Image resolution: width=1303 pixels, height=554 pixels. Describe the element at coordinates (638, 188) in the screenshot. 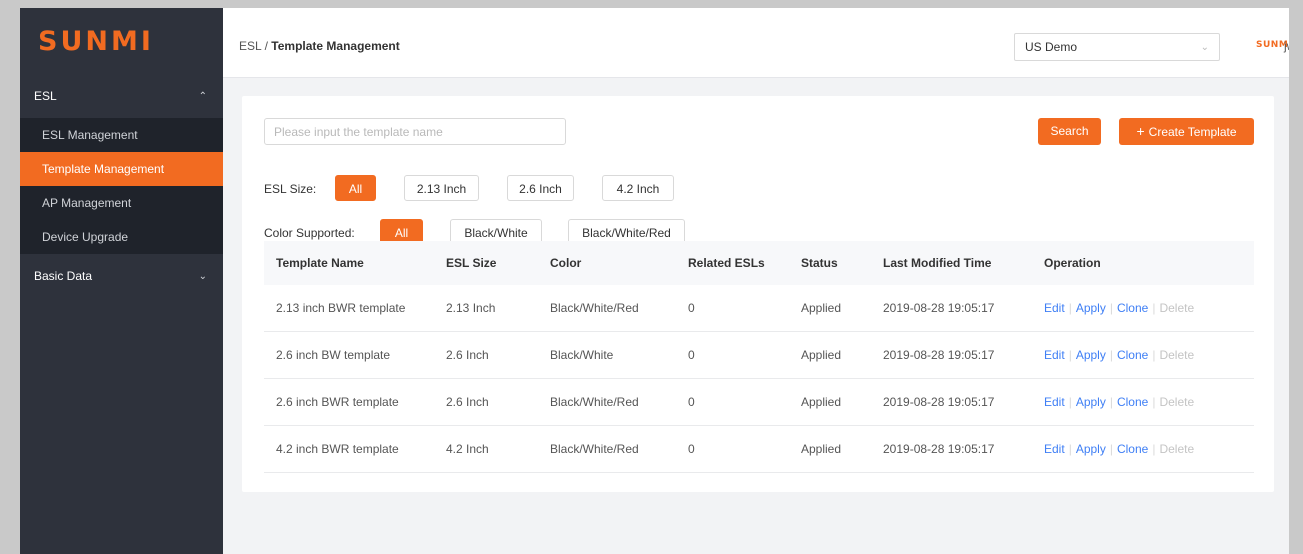

I see `size-filter-4-2-inch: 4.2 Inch` at that location.